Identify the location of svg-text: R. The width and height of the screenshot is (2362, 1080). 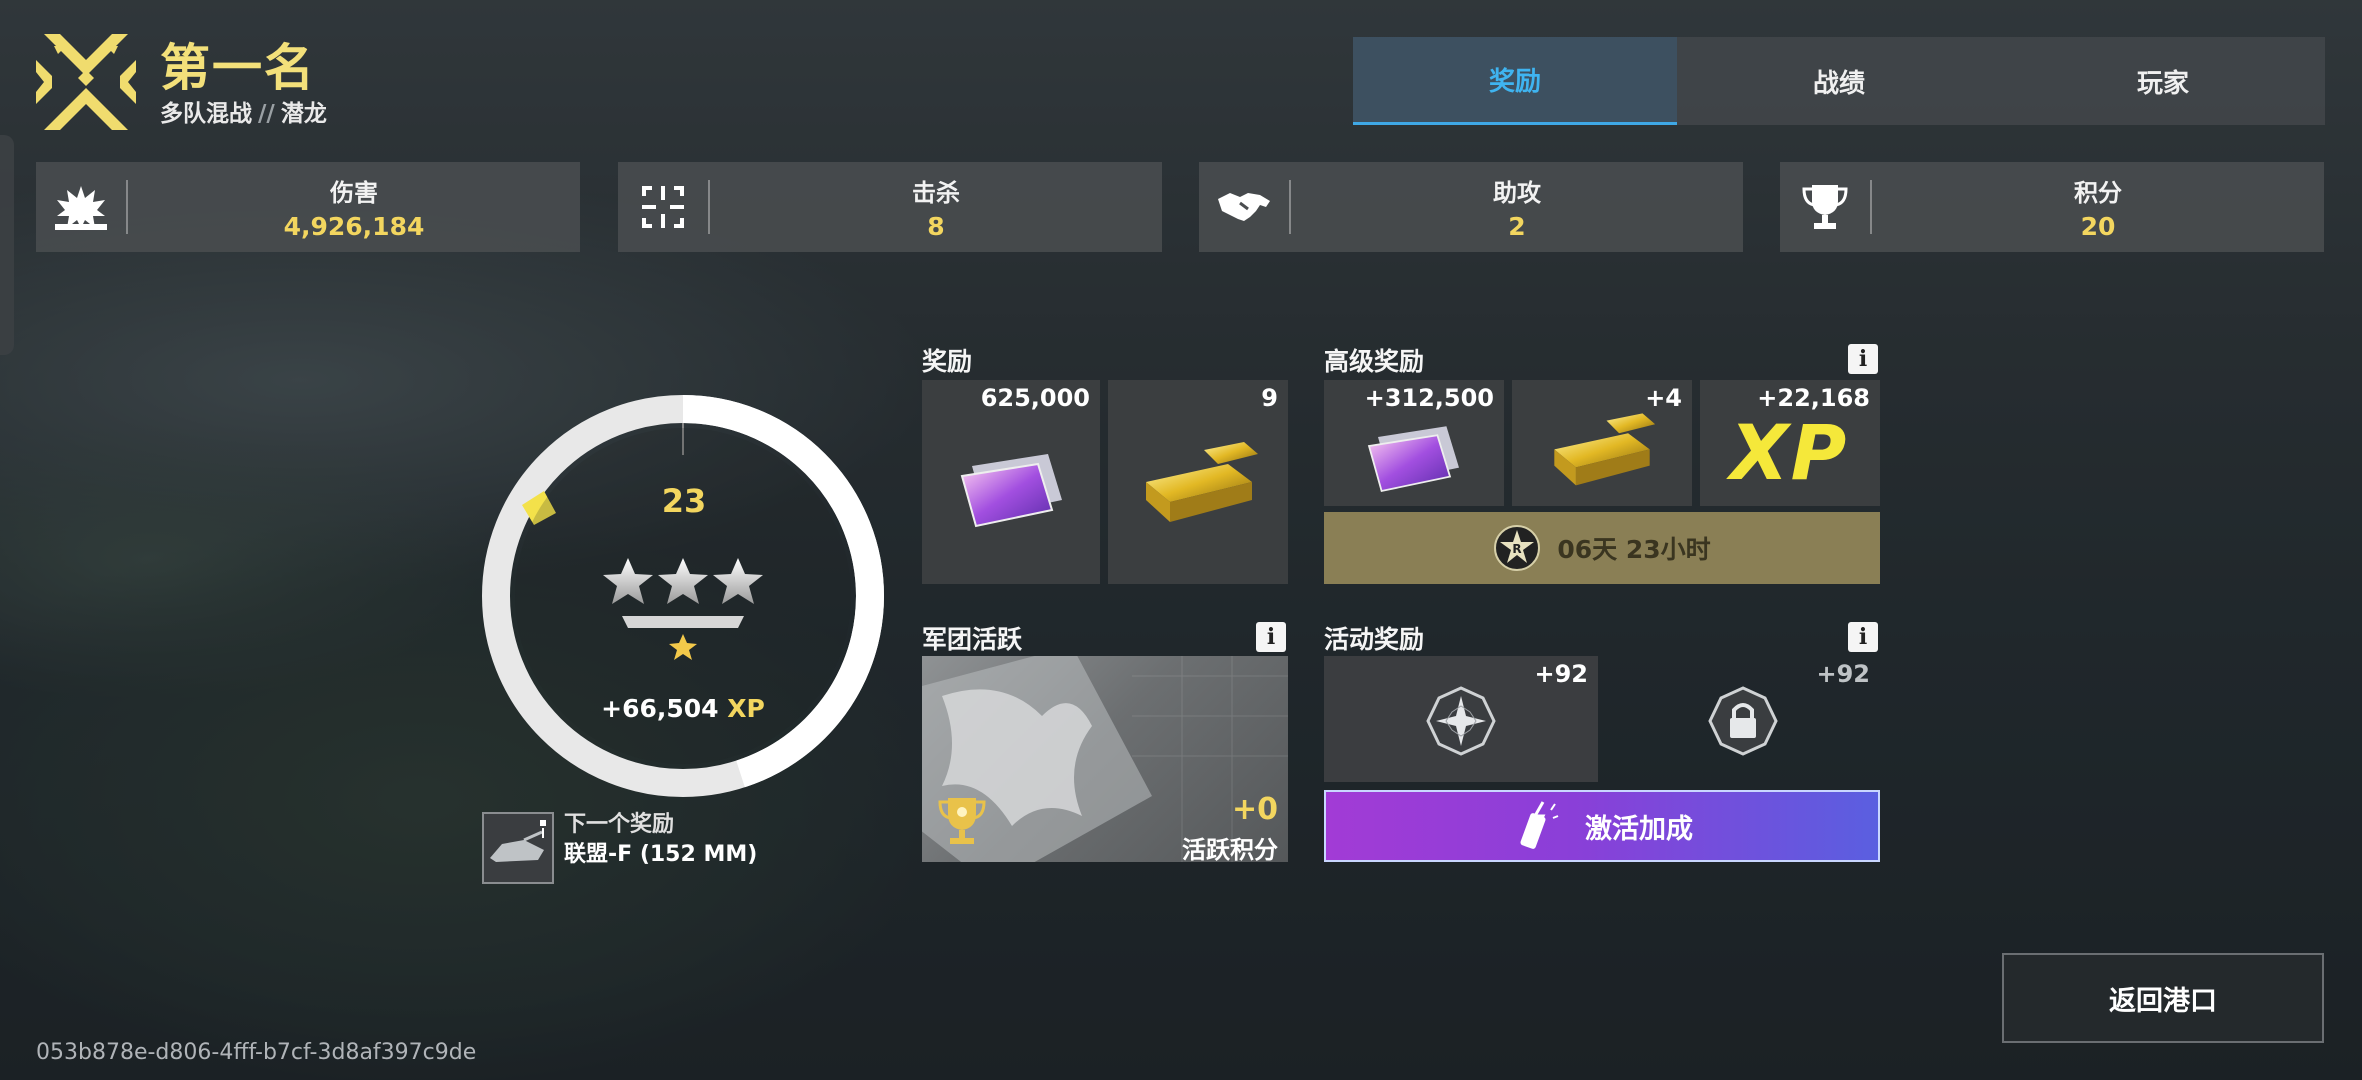
(1517, 549).